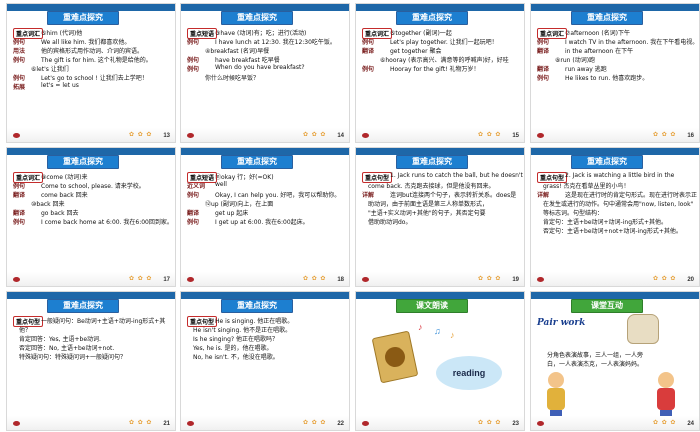 The height and width of the screenshot is (432, 700). I want to click on content-line: The gift is for him. 这个礼物是给他的。, so click(96, 60).